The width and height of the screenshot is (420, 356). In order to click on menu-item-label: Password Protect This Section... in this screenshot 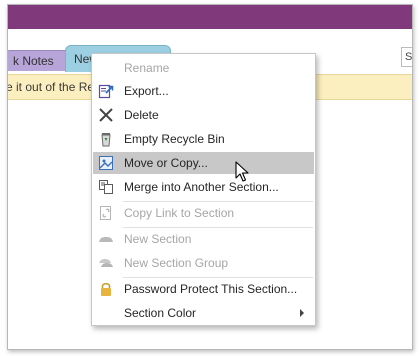, I will do `click(211, 289)`.